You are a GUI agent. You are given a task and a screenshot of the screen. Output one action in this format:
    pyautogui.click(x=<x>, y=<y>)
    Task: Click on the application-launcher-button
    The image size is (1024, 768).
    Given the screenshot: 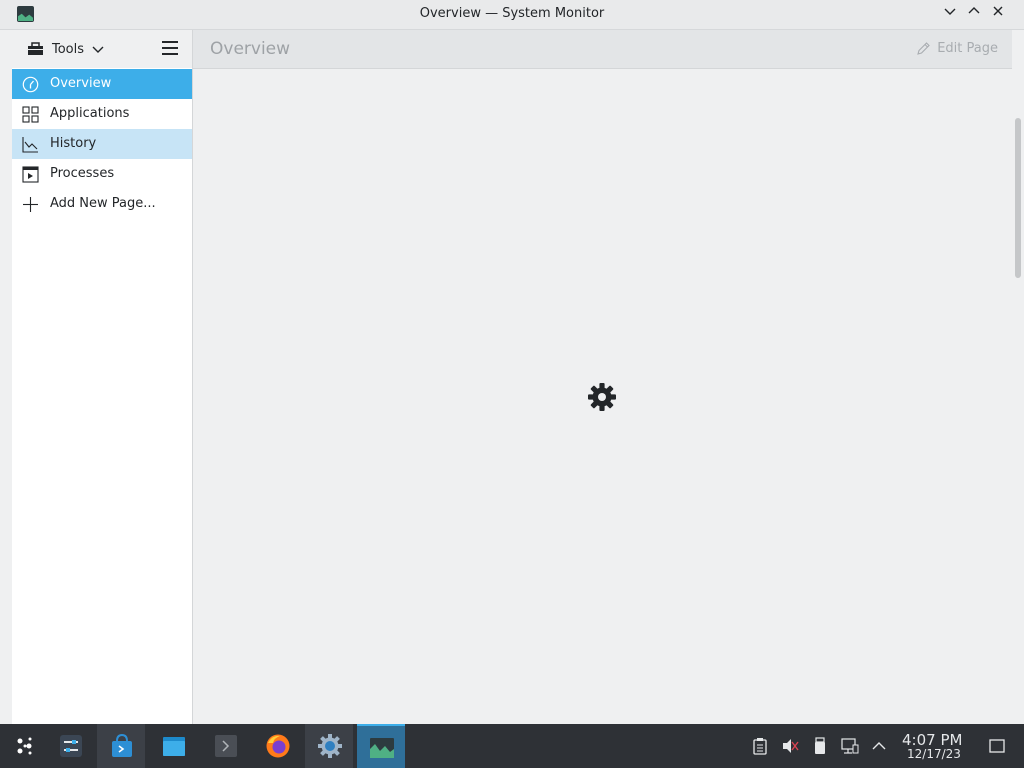 What is the action you would take?
    pyautogui.click(x=24, y=746)
    